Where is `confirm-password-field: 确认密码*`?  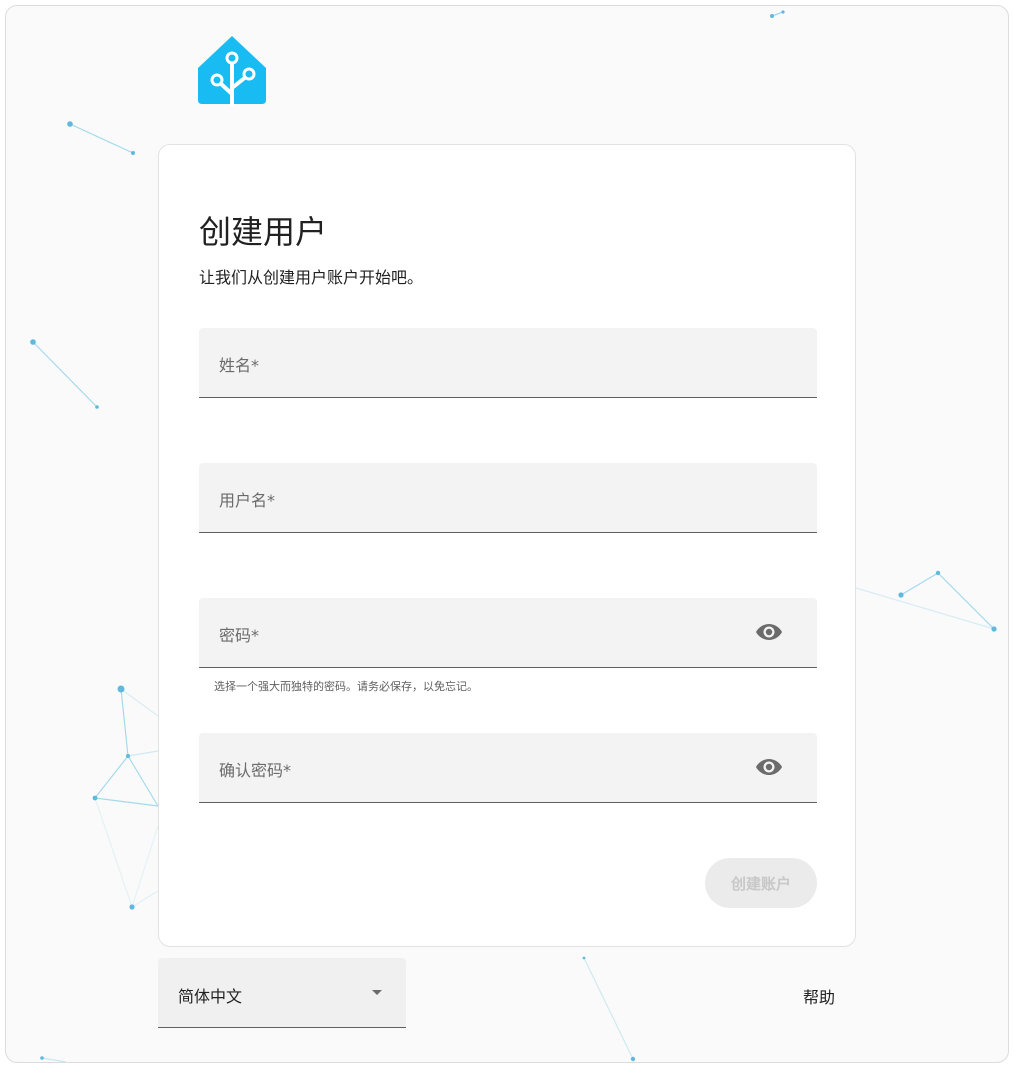 confirm-password-field: 确认密码* is located at coordinates (508, 768).